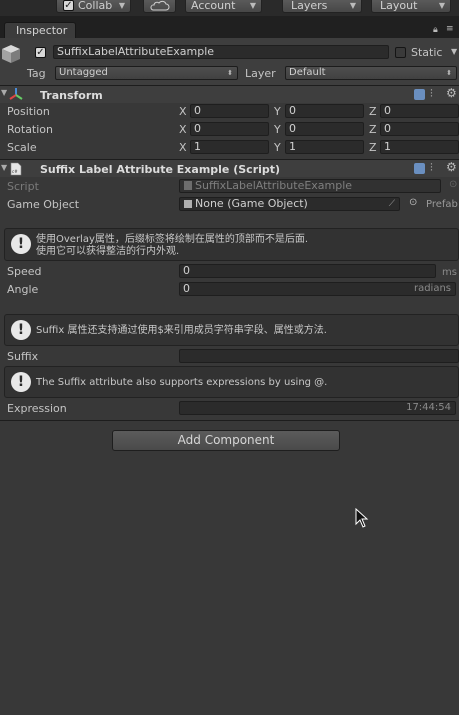 Image resolution: width=459 pixels, height=715 pixels. Describe the element at coordinates (15, 171) in the screenshot. I see `svg-text: c#` at that location.